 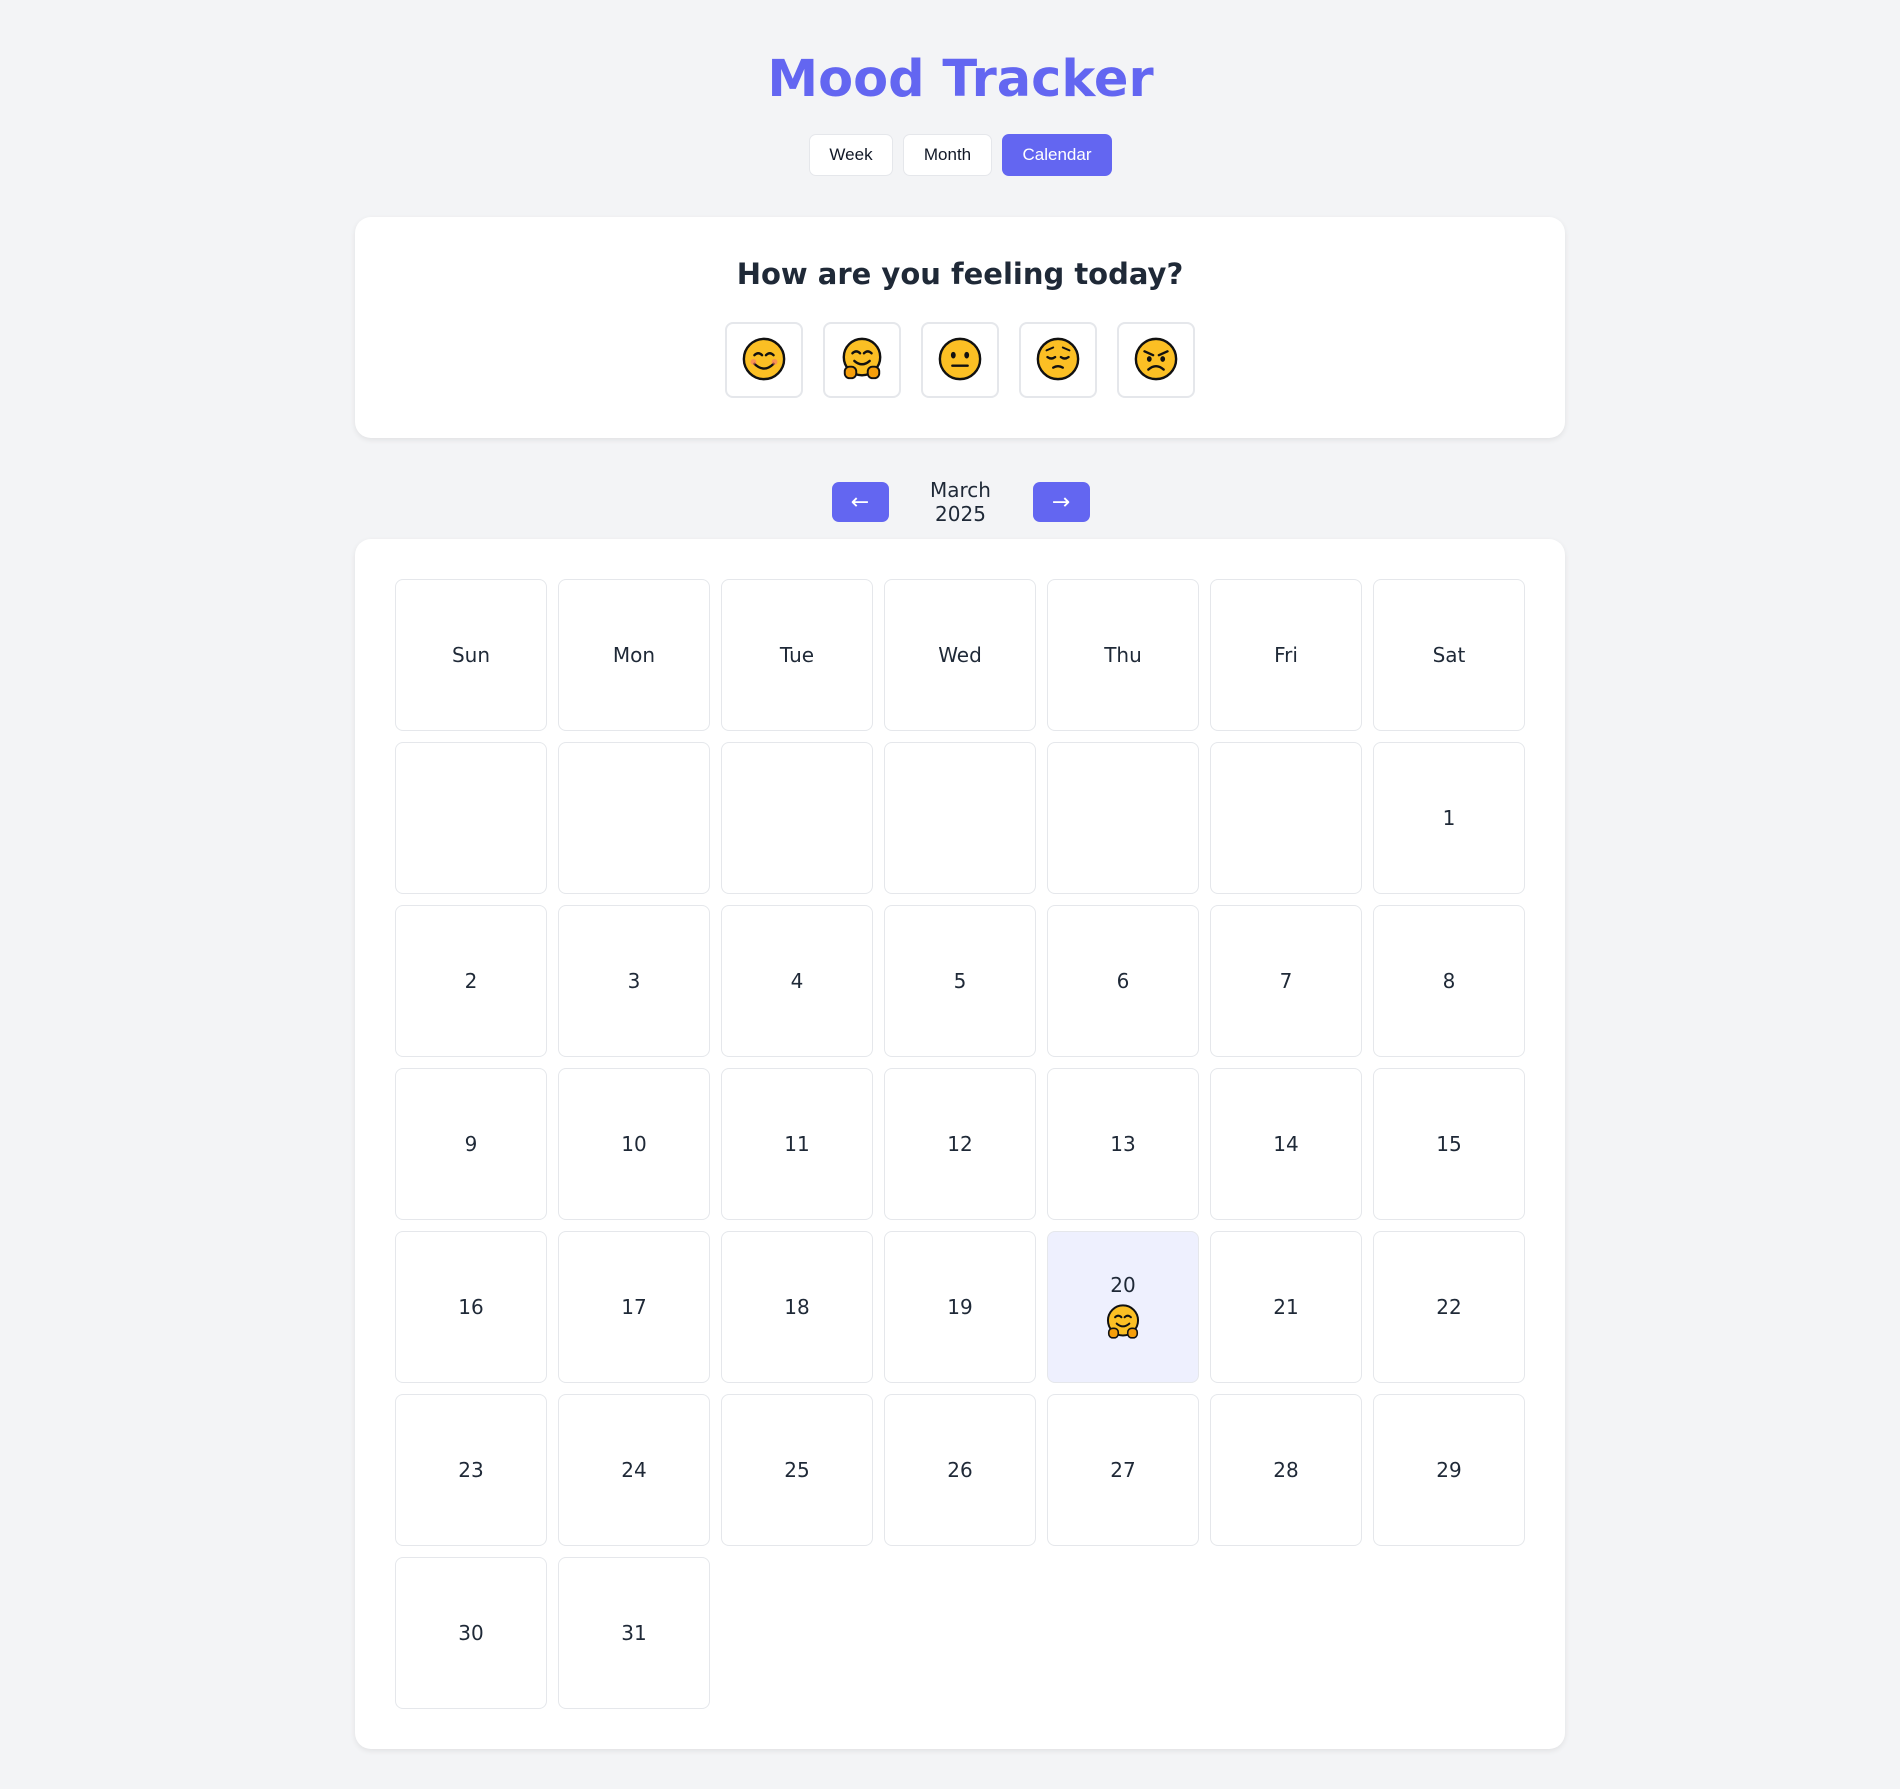 I want to click on day-number: 14, so click(x=1286, y=1144).